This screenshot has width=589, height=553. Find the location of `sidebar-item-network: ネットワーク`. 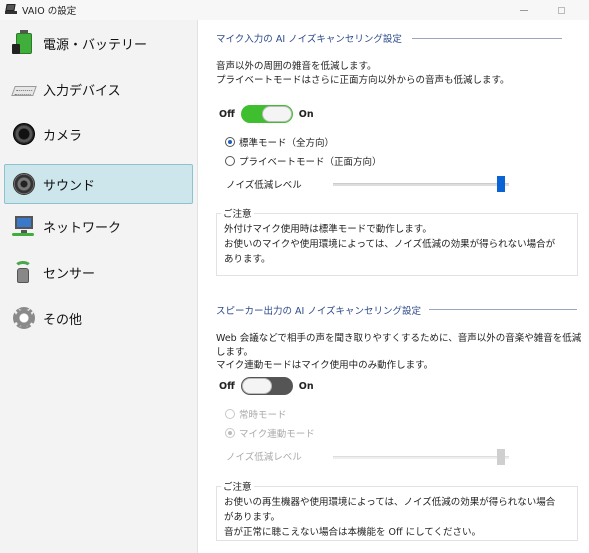

sidebar-item-network: ネットワーク is located at coordinates (98, 226).